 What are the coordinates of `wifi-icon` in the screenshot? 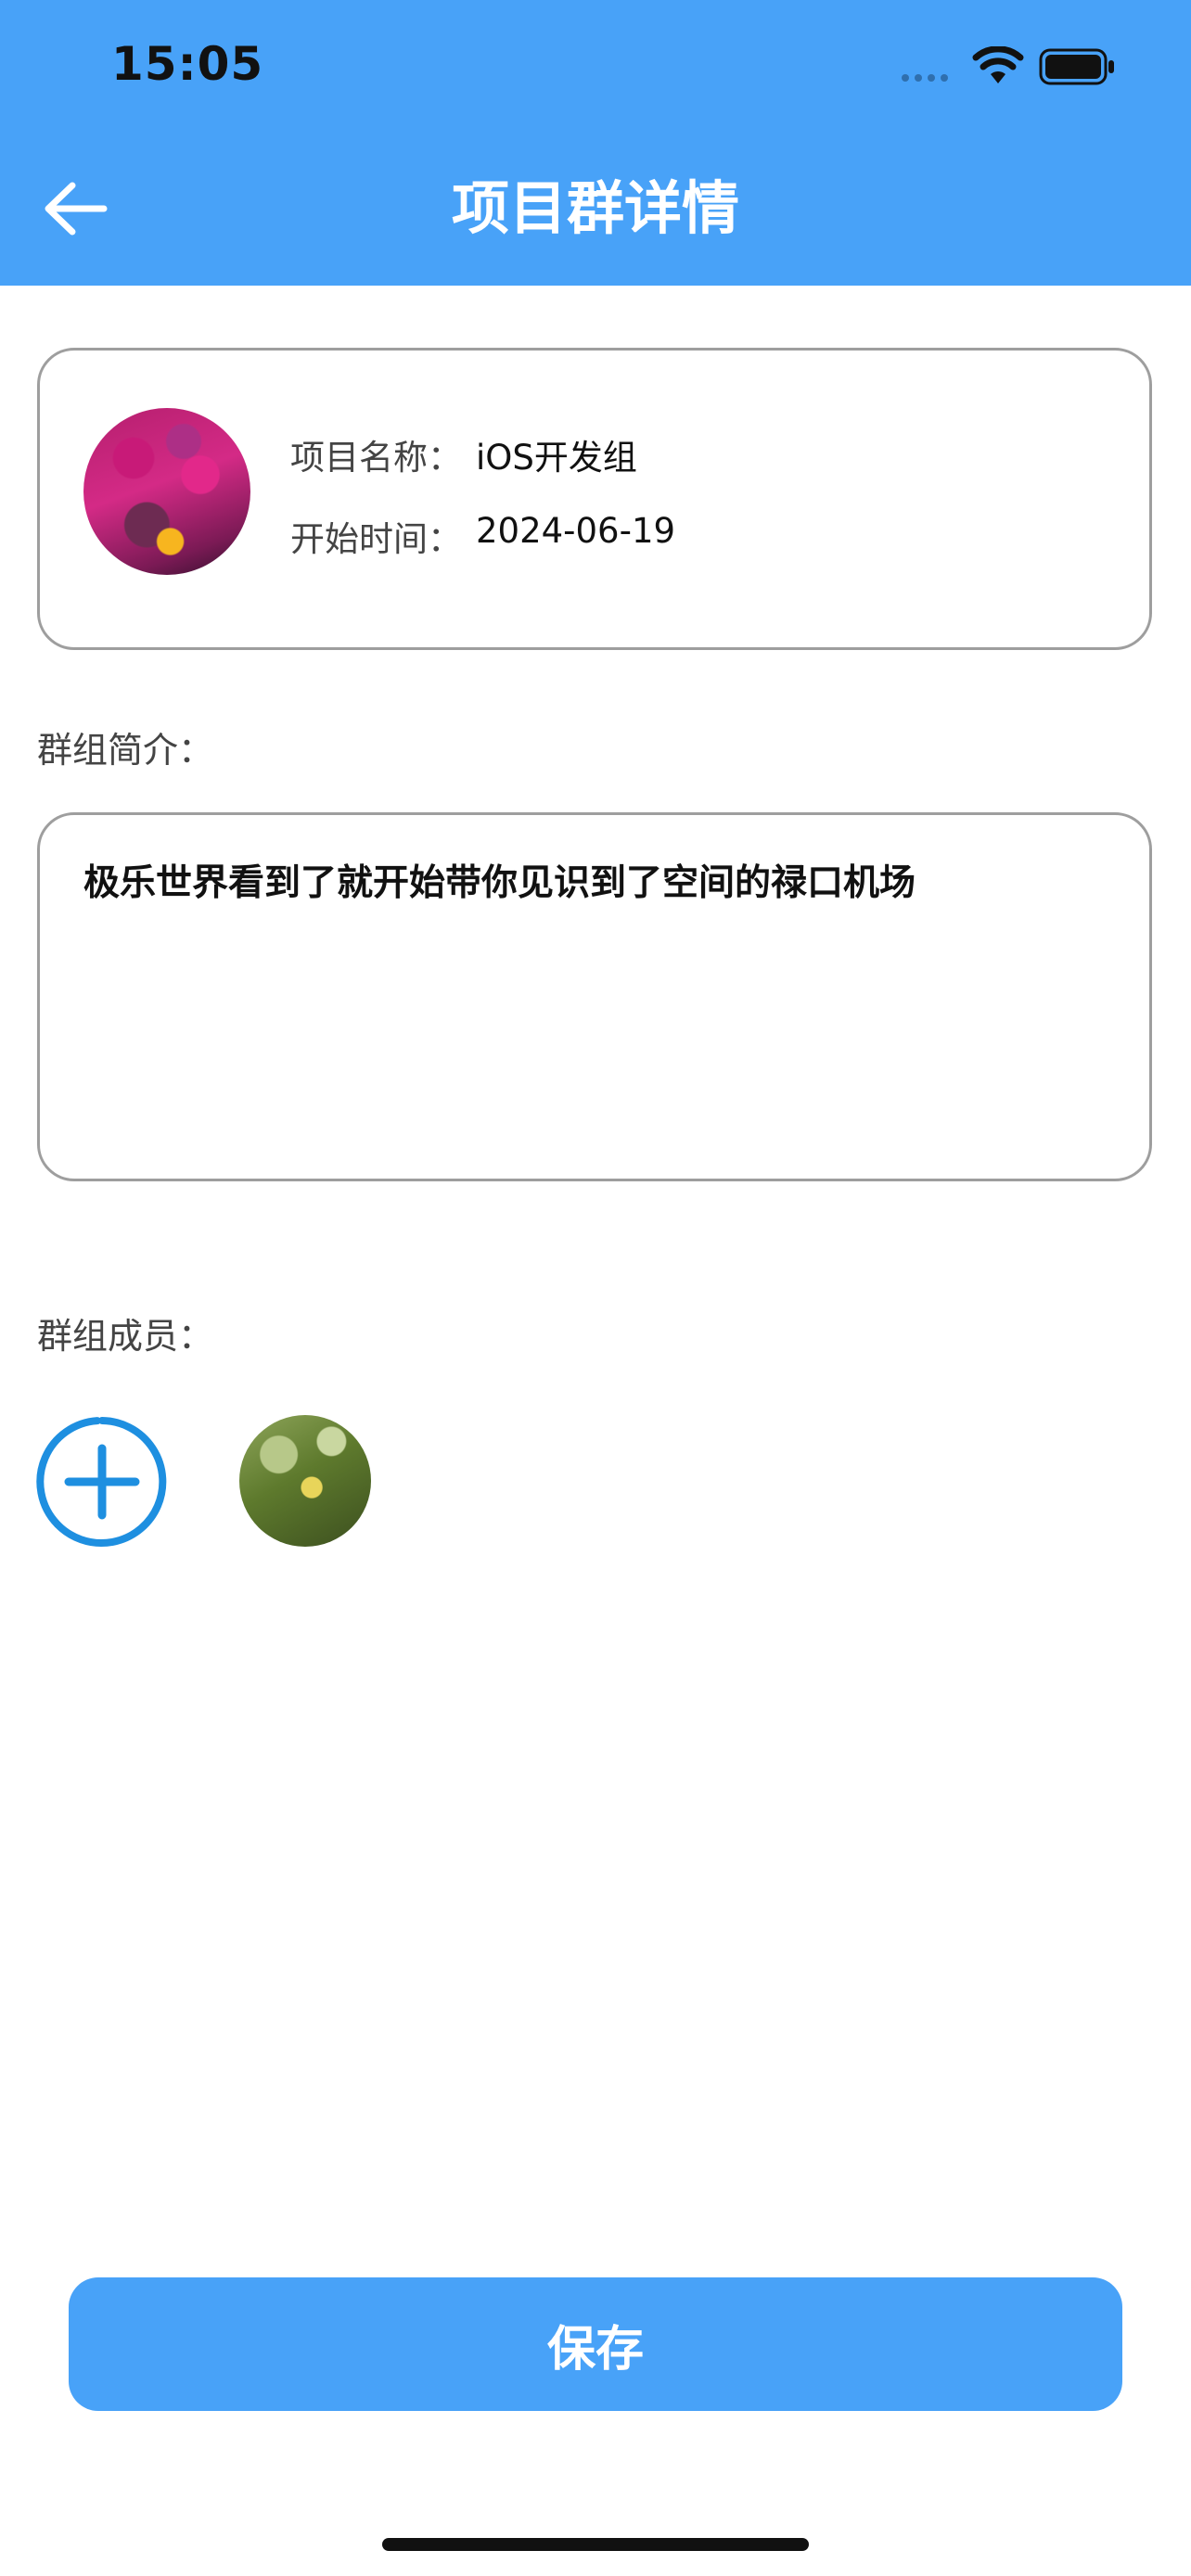 It's located at (998, 64).